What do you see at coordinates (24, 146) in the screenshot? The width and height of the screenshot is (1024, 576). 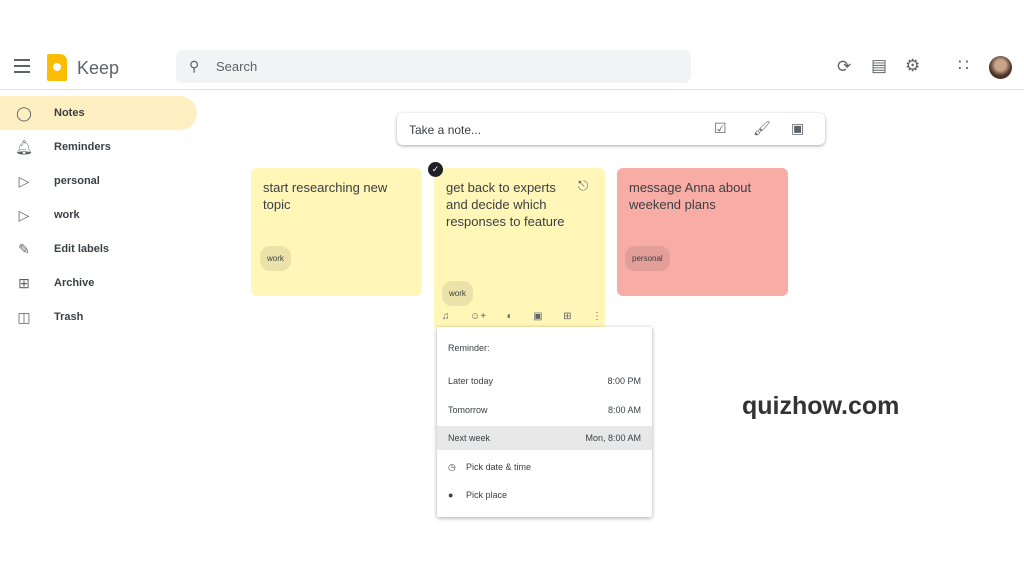 I see `bell-icon: 🔔︎` at bounding box center [24, 146].